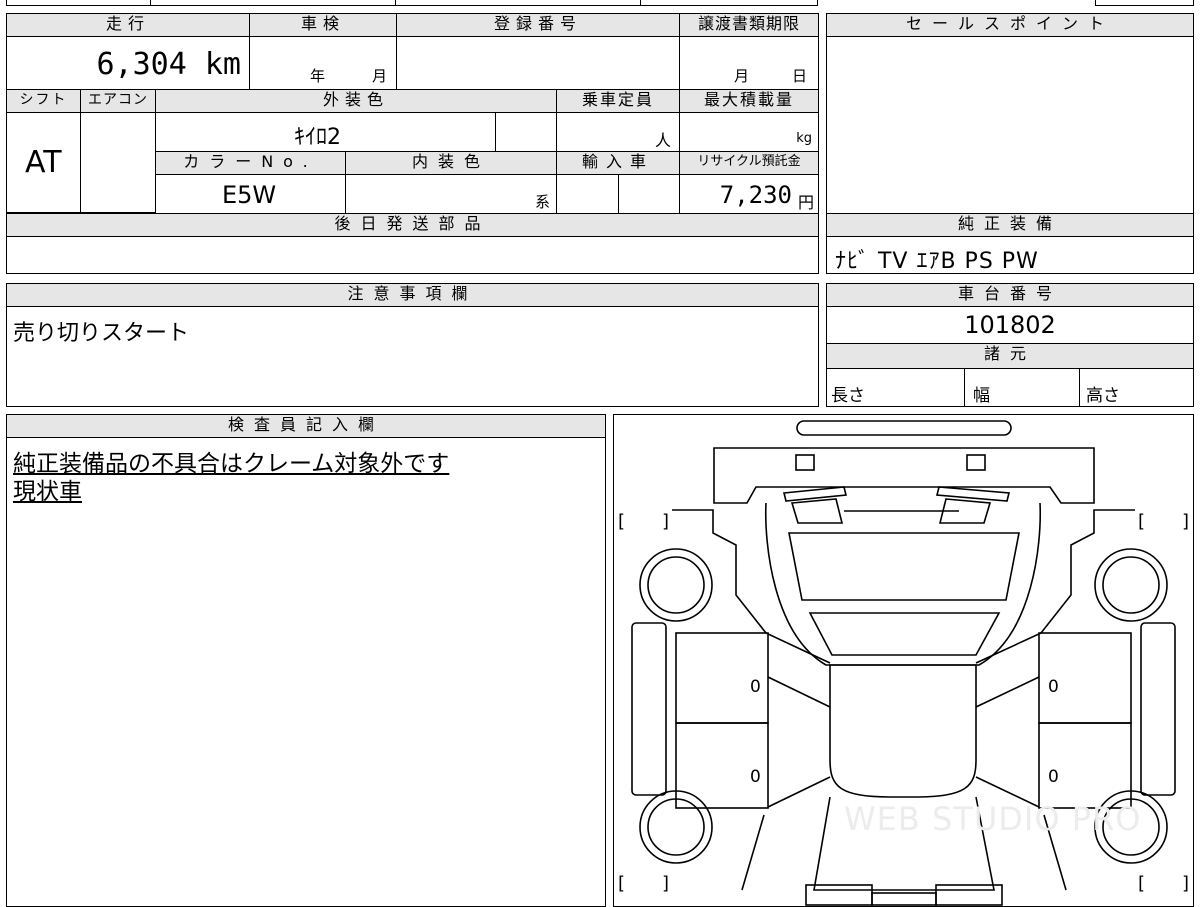  What do you see at coordinates (895, 387) in the screenshot?
I see `specs-length-cell: 長さ` at bounding box center [895, 387].